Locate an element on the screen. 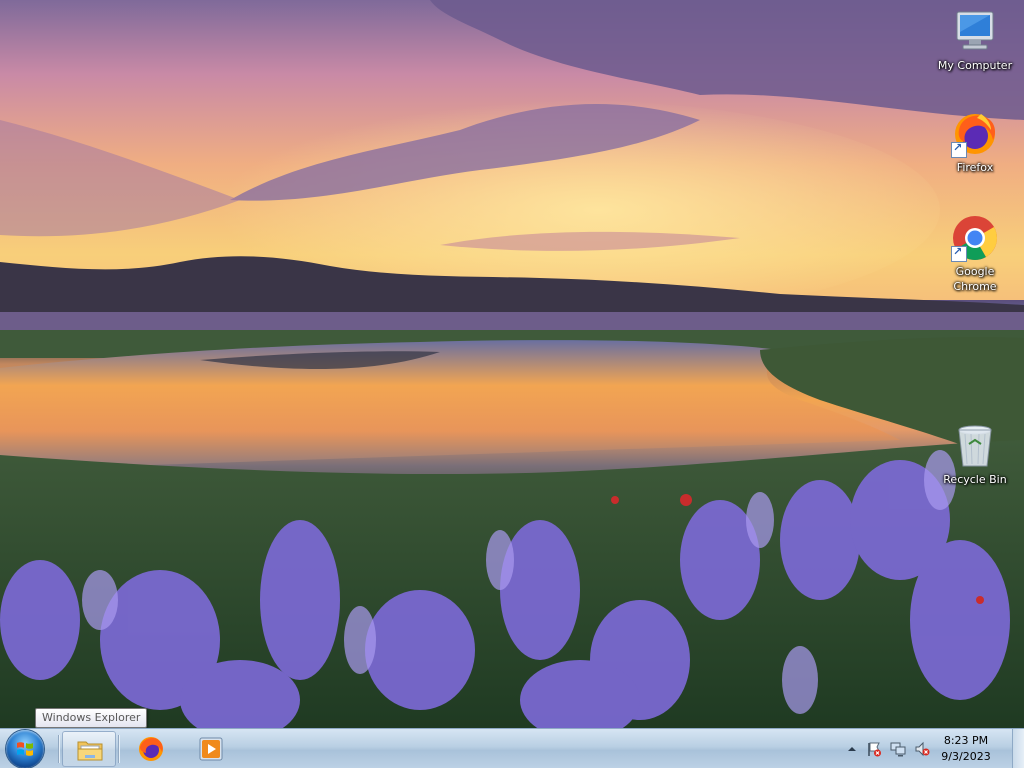  windows-start-icon is located at coordinates (25, 749).